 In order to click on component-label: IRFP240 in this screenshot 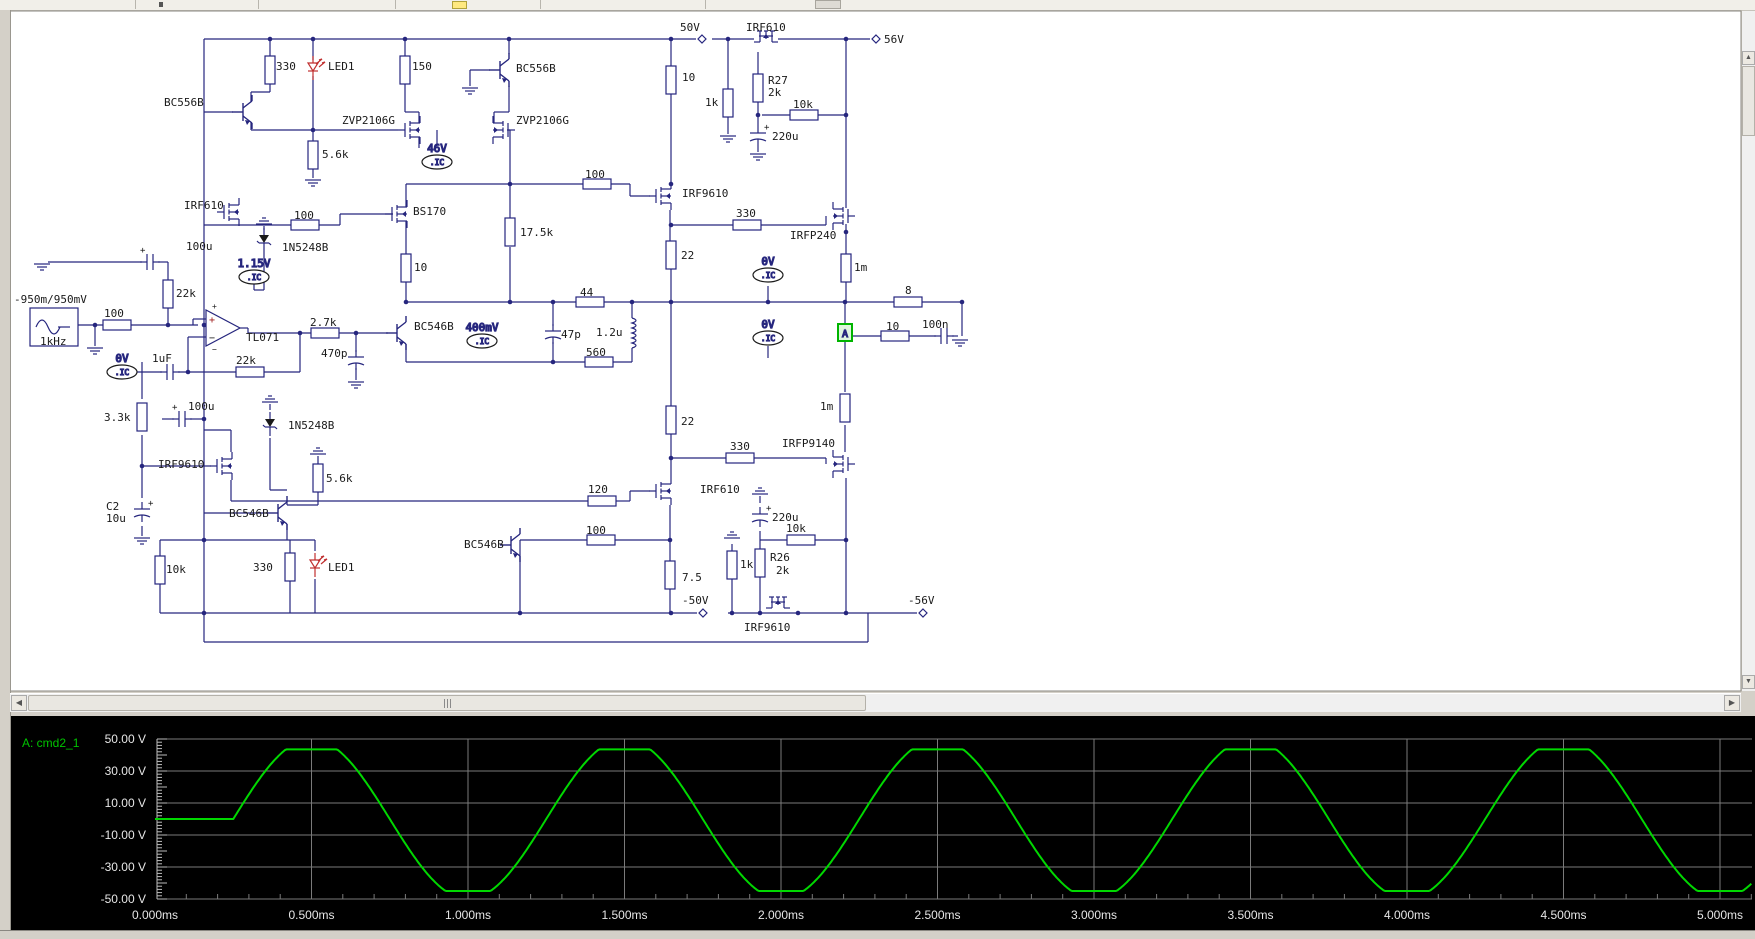, I will do `click(813, 235)`.